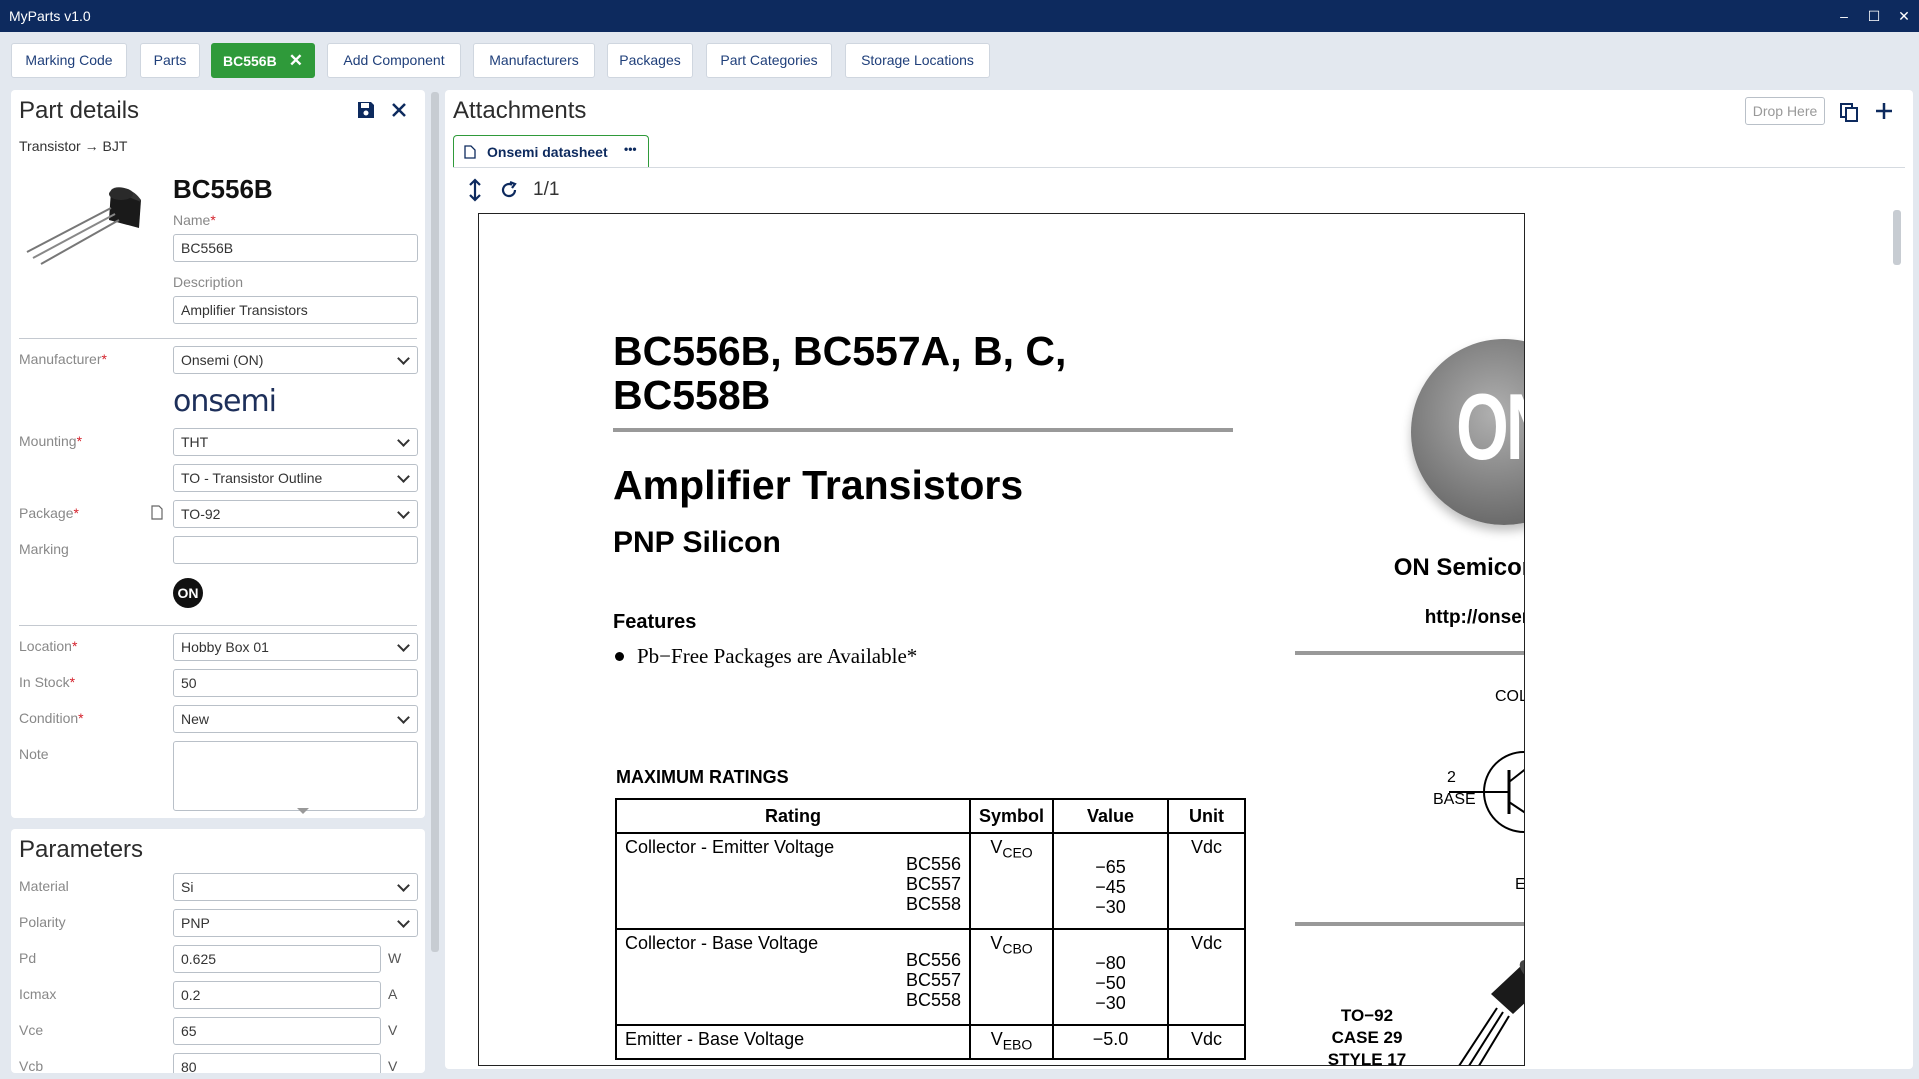 The image size is (1919, 1079). What do you see at coordinates (1011, 1042) in the screenshot?
I see `symbol-cell: VEBO` at bounding box center [1011, 1042].